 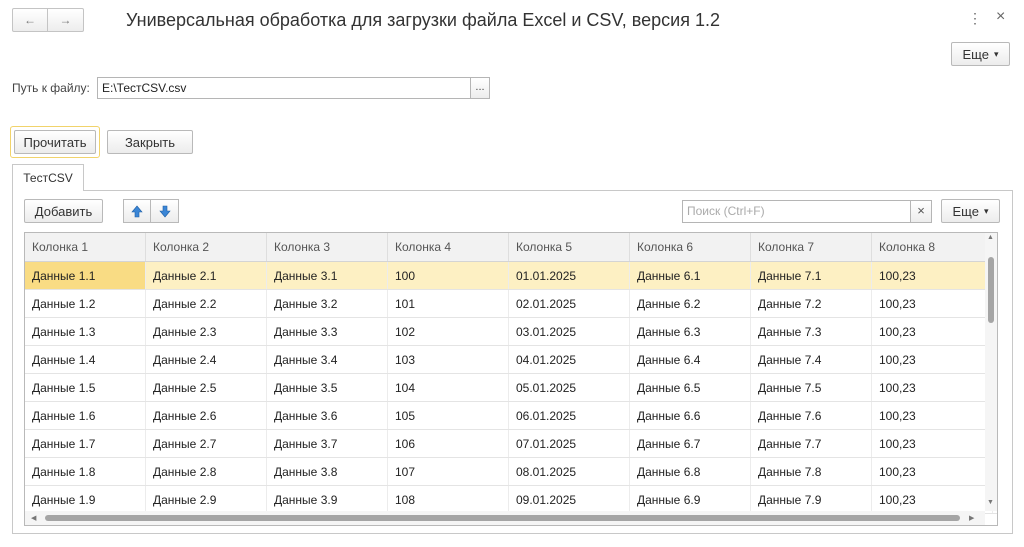 I want to click on search-input: Поиск (Ctrl+F), so click(x=796, y=211).